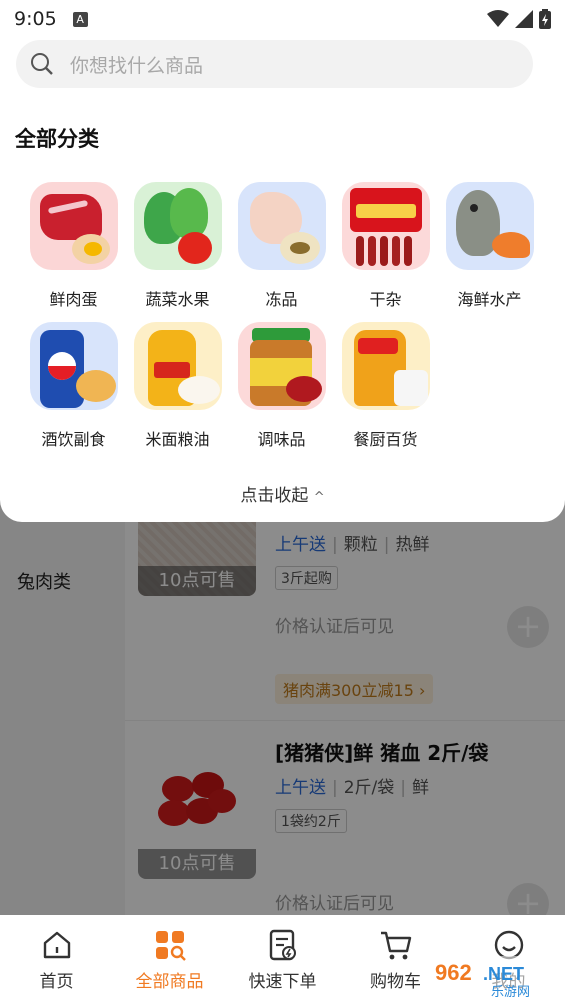 This screenshot has width=565, height=1004. What do you see at coordinates (57, 139) in the screenshot?
I see `all-categories-title: 全部分类` at bounding box center [57, 139].